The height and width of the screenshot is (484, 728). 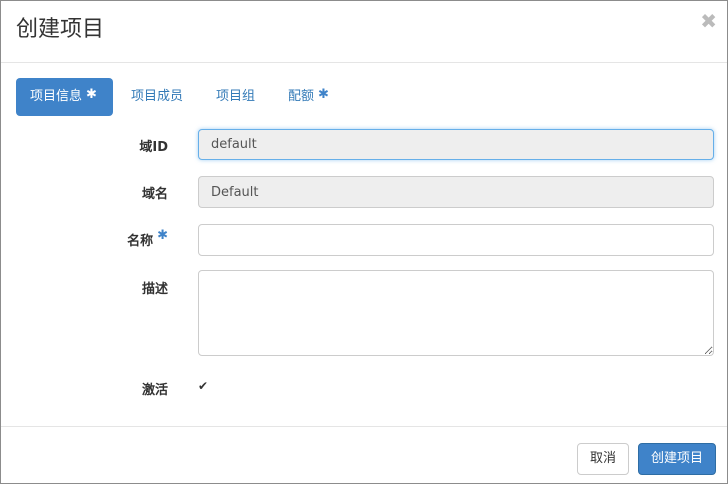 I want to click on tab-project-info: 项目信息 ✱, so click(x=64, y=97).